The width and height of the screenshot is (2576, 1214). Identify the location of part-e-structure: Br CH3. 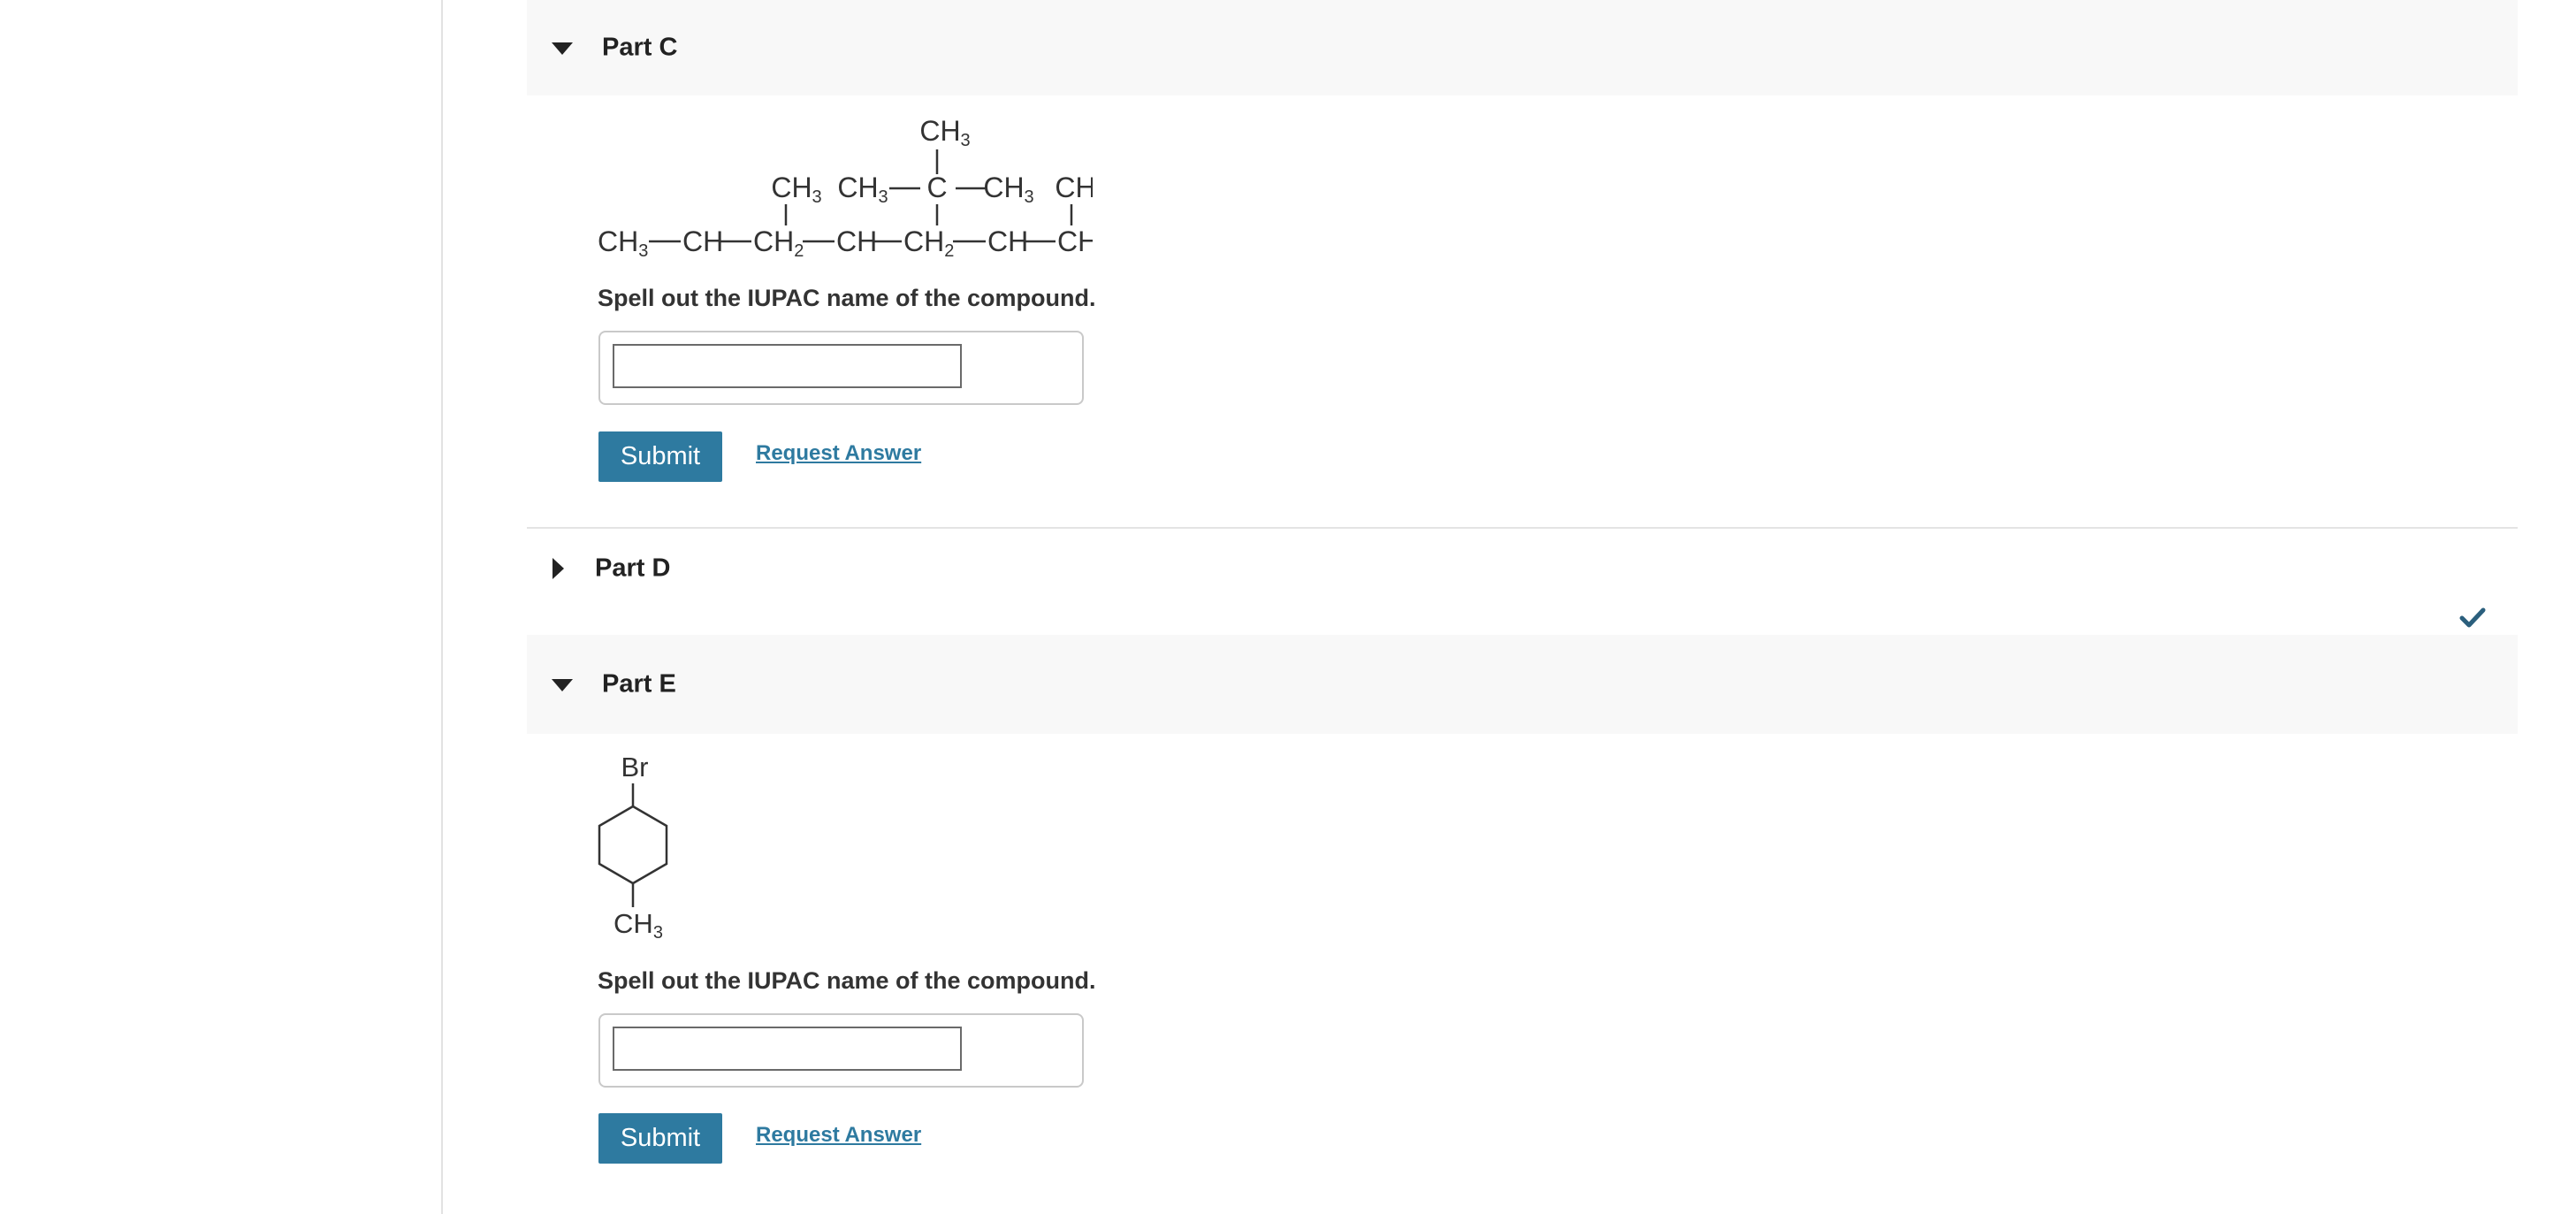
(633, 847).